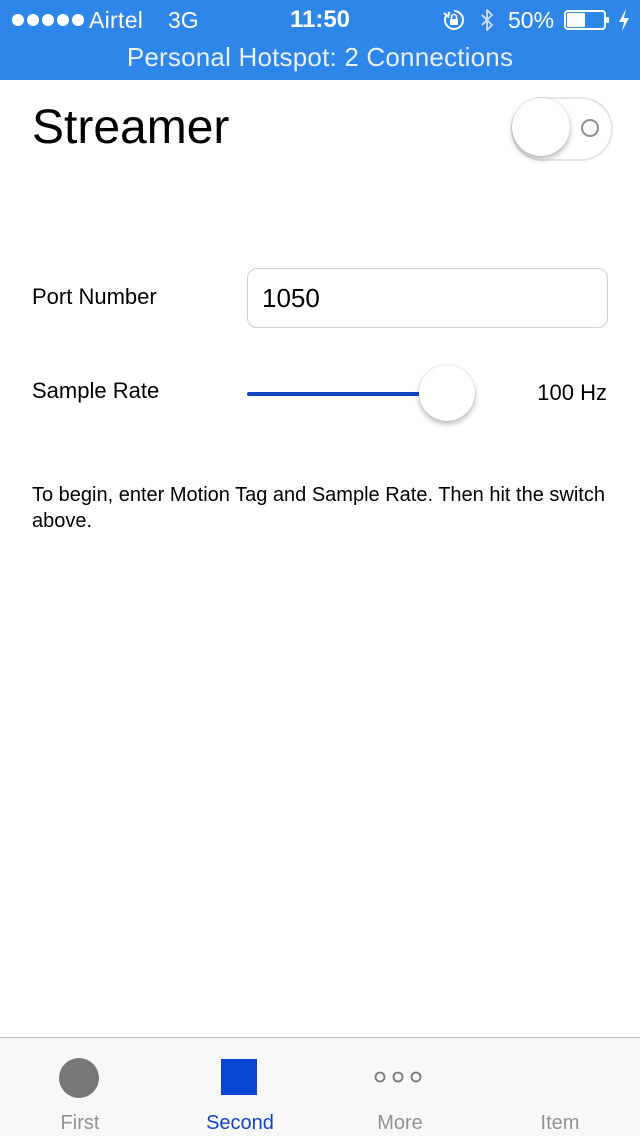 Image resolution: width=640 pixels, height=1137 pixels. Describe the element at coordinates (590, 128) in the screenshot. I see `toggle-off-indicator-icon` at that location.